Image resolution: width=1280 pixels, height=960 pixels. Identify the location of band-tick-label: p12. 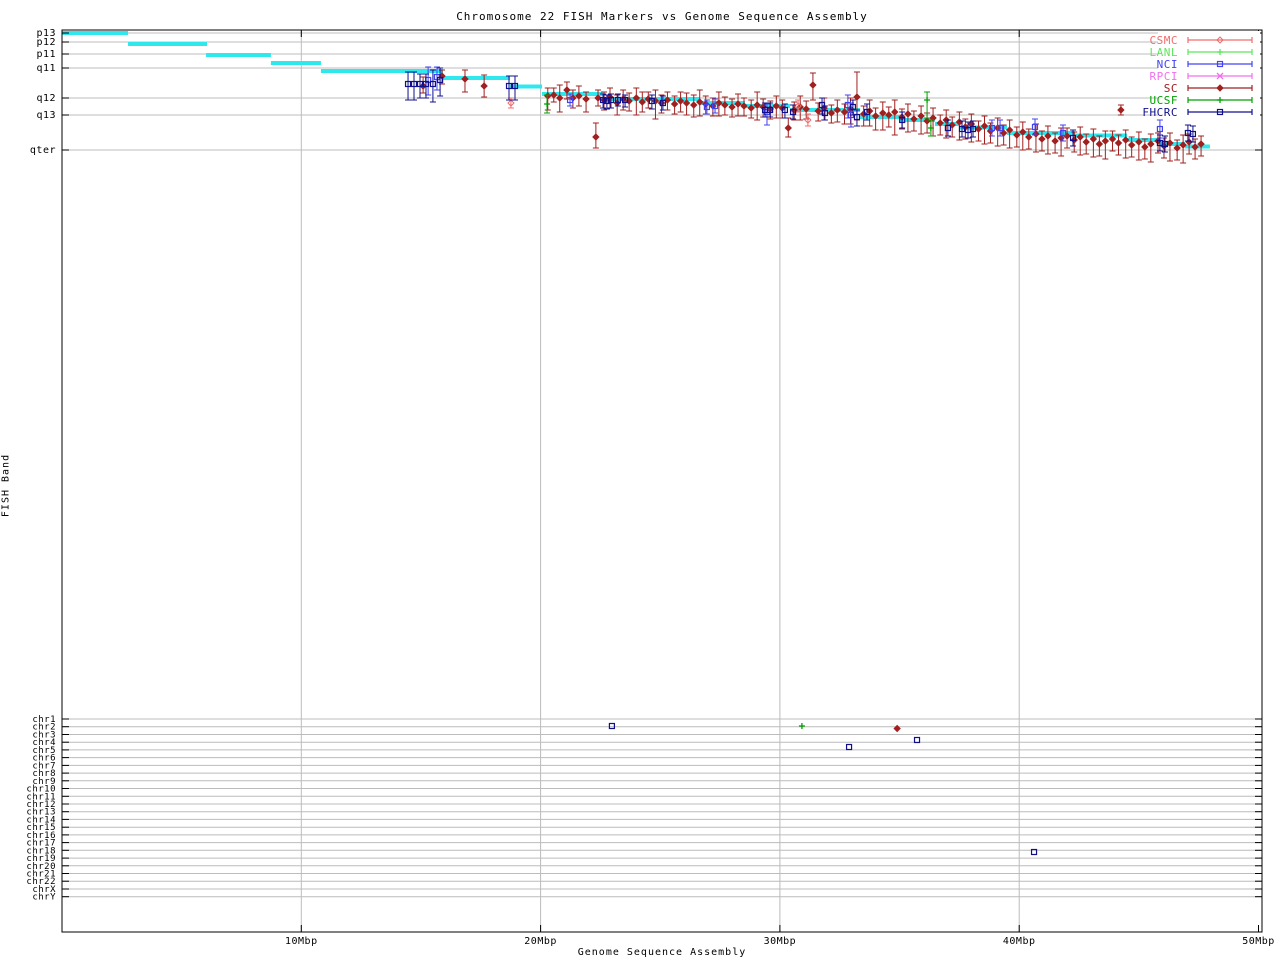
(46, 42).